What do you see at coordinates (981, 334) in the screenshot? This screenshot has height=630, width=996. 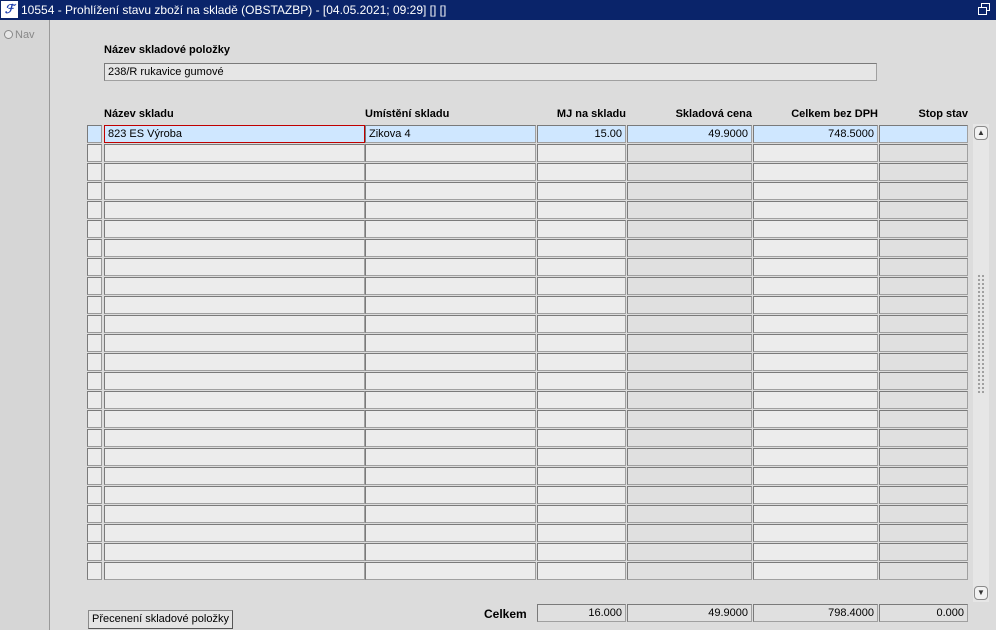 I see `scroll-grip` at bounding box center [981, 334].